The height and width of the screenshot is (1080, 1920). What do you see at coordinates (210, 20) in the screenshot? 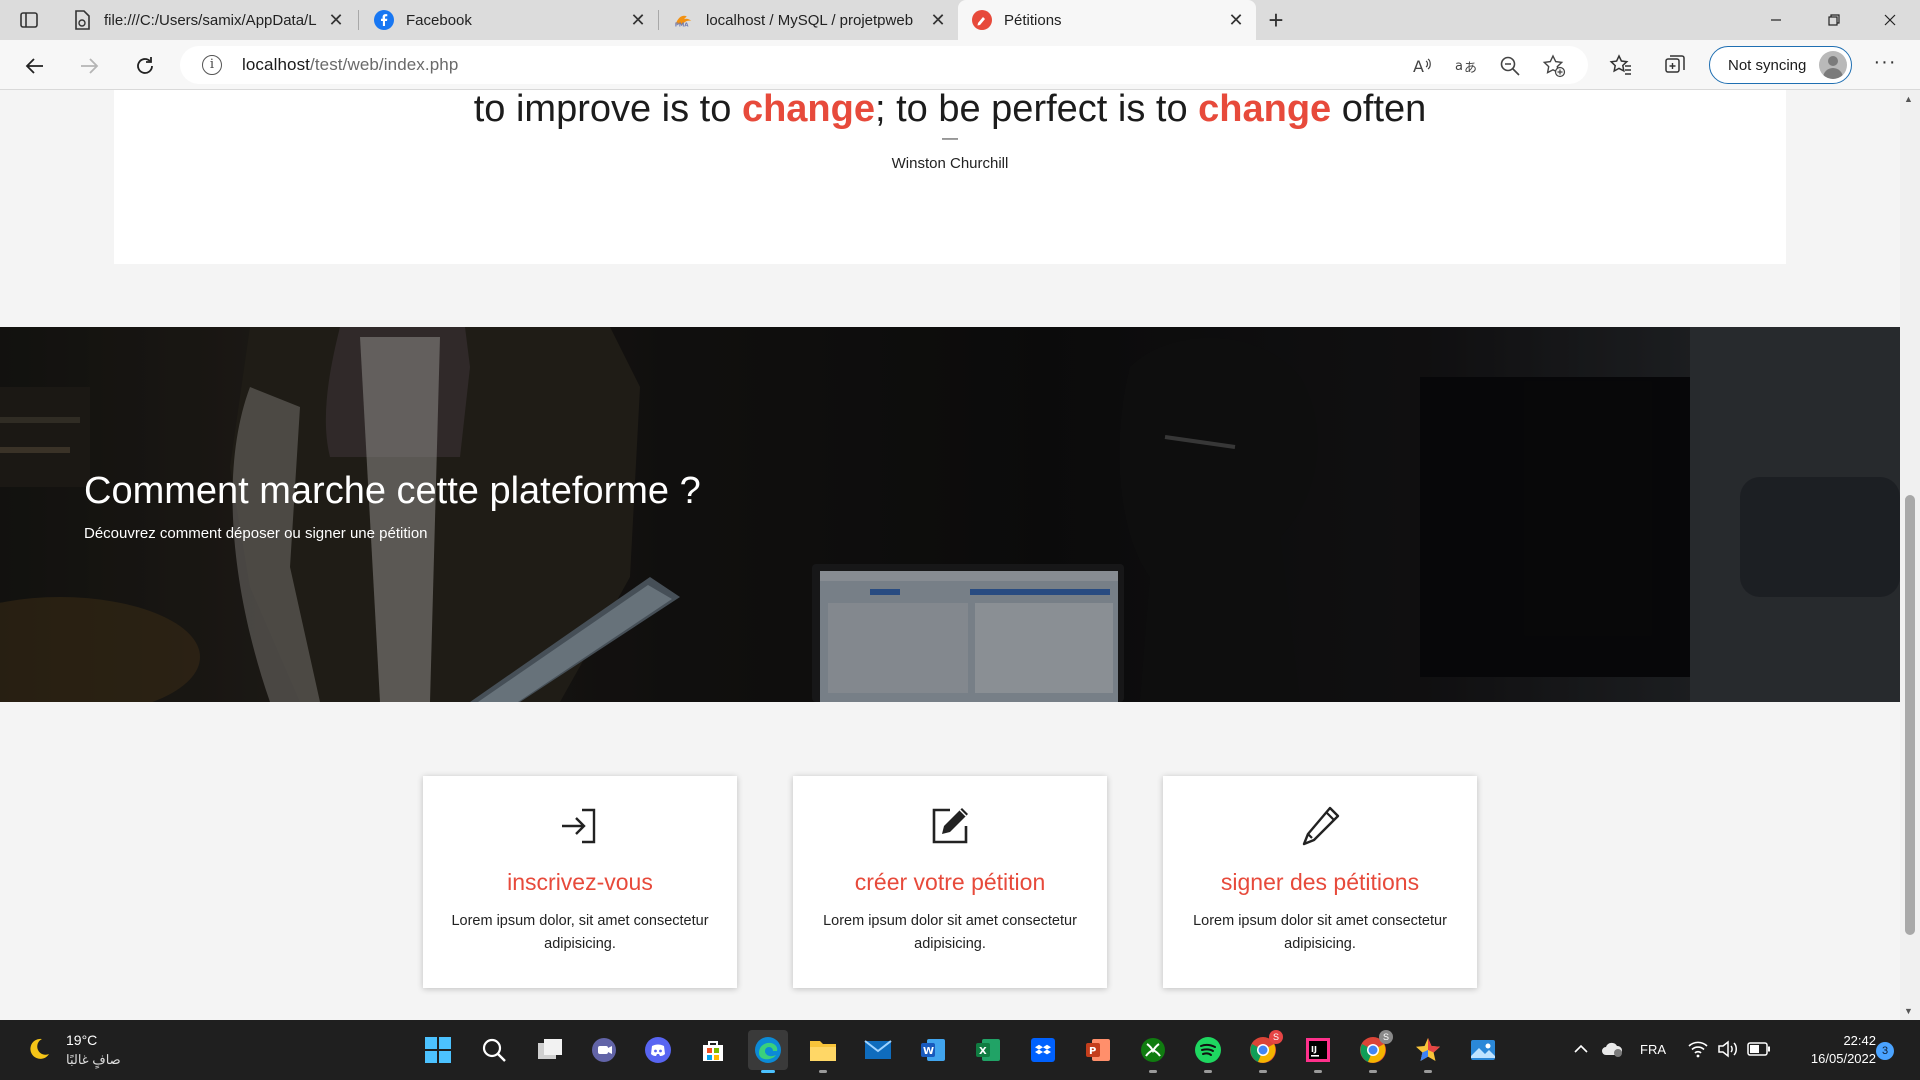
I see `tab-title: file:///C:/Users/samix/AppData/L` at bounding box center [210, 20].